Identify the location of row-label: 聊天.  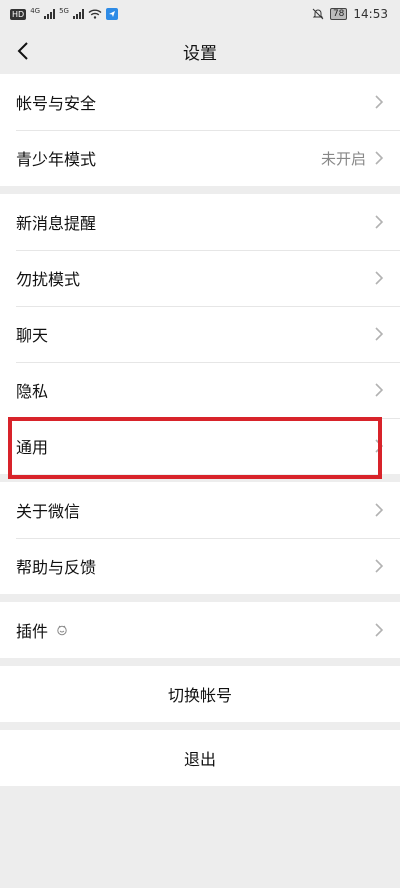
(32, 335).